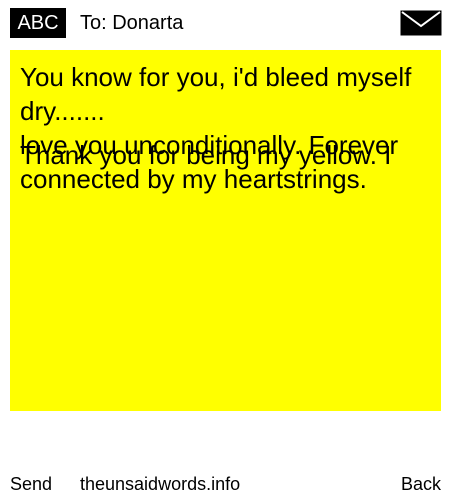  I want to click on message-line: Thank you for being my yellow. I, so click(206, 155).